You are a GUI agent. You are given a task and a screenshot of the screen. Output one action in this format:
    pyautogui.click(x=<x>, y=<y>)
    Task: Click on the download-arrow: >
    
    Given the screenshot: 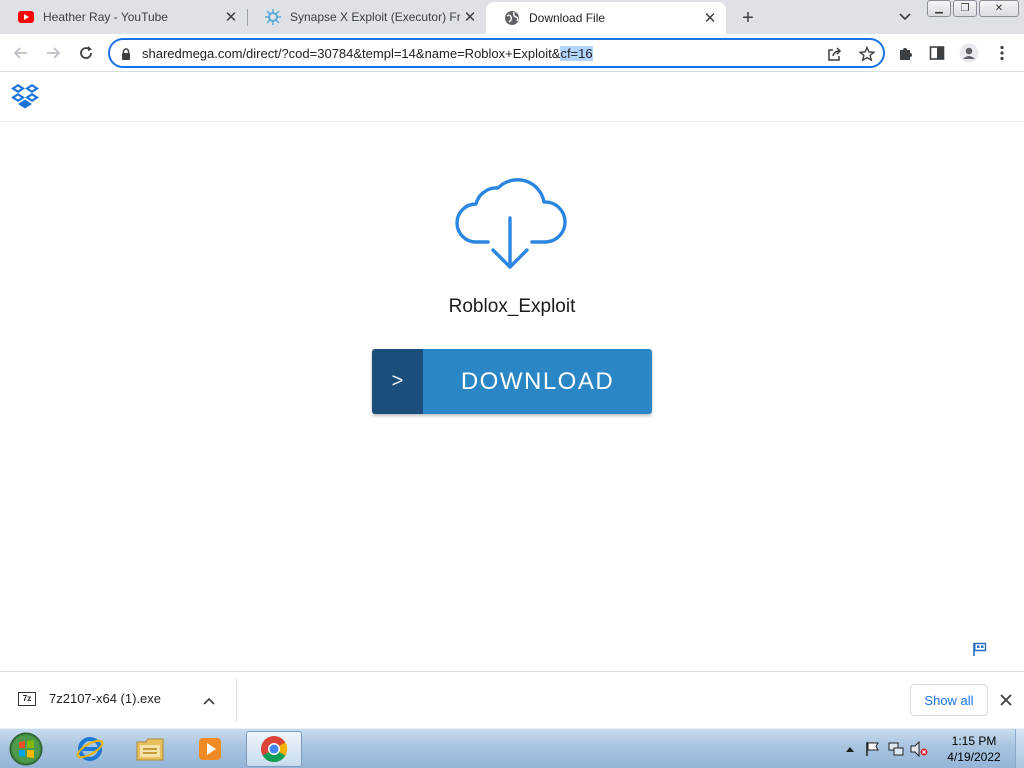 What is the action you would take?
    pyautogui.click(x=397, y=381)
    